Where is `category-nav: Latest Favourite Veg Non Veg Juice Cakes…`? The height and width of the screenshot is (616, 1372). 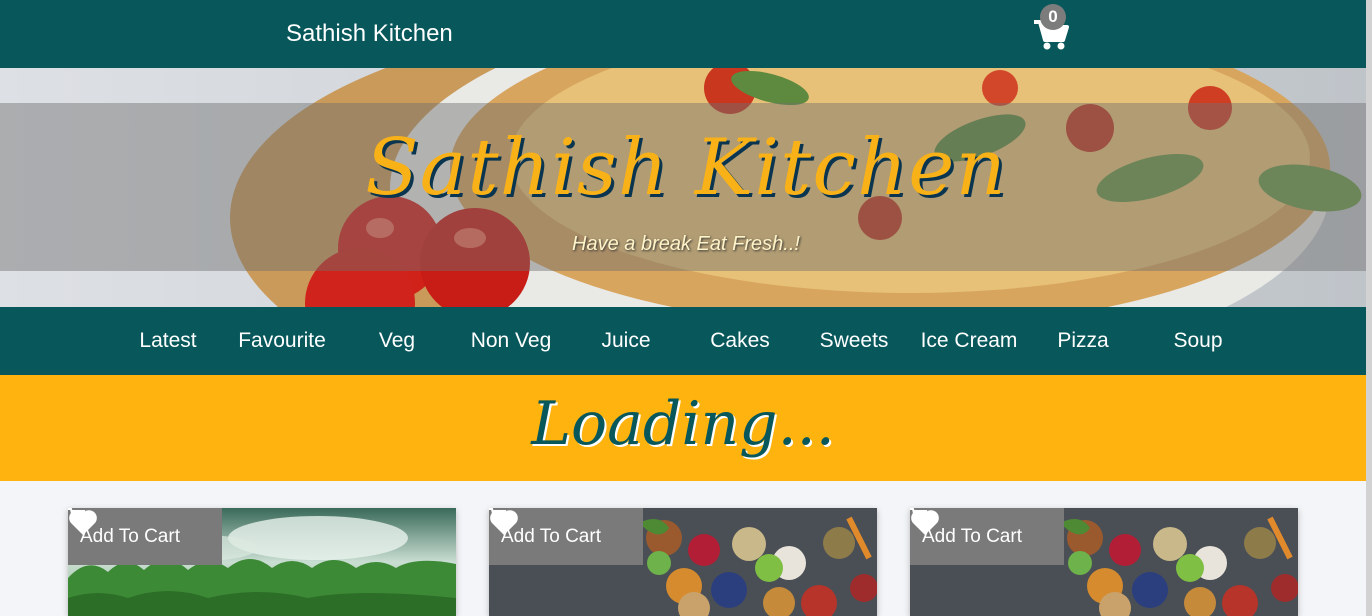 category-nav: Latest Favourite Veg Non Veg Juice Cakes… is located at coordinates (683, 341).